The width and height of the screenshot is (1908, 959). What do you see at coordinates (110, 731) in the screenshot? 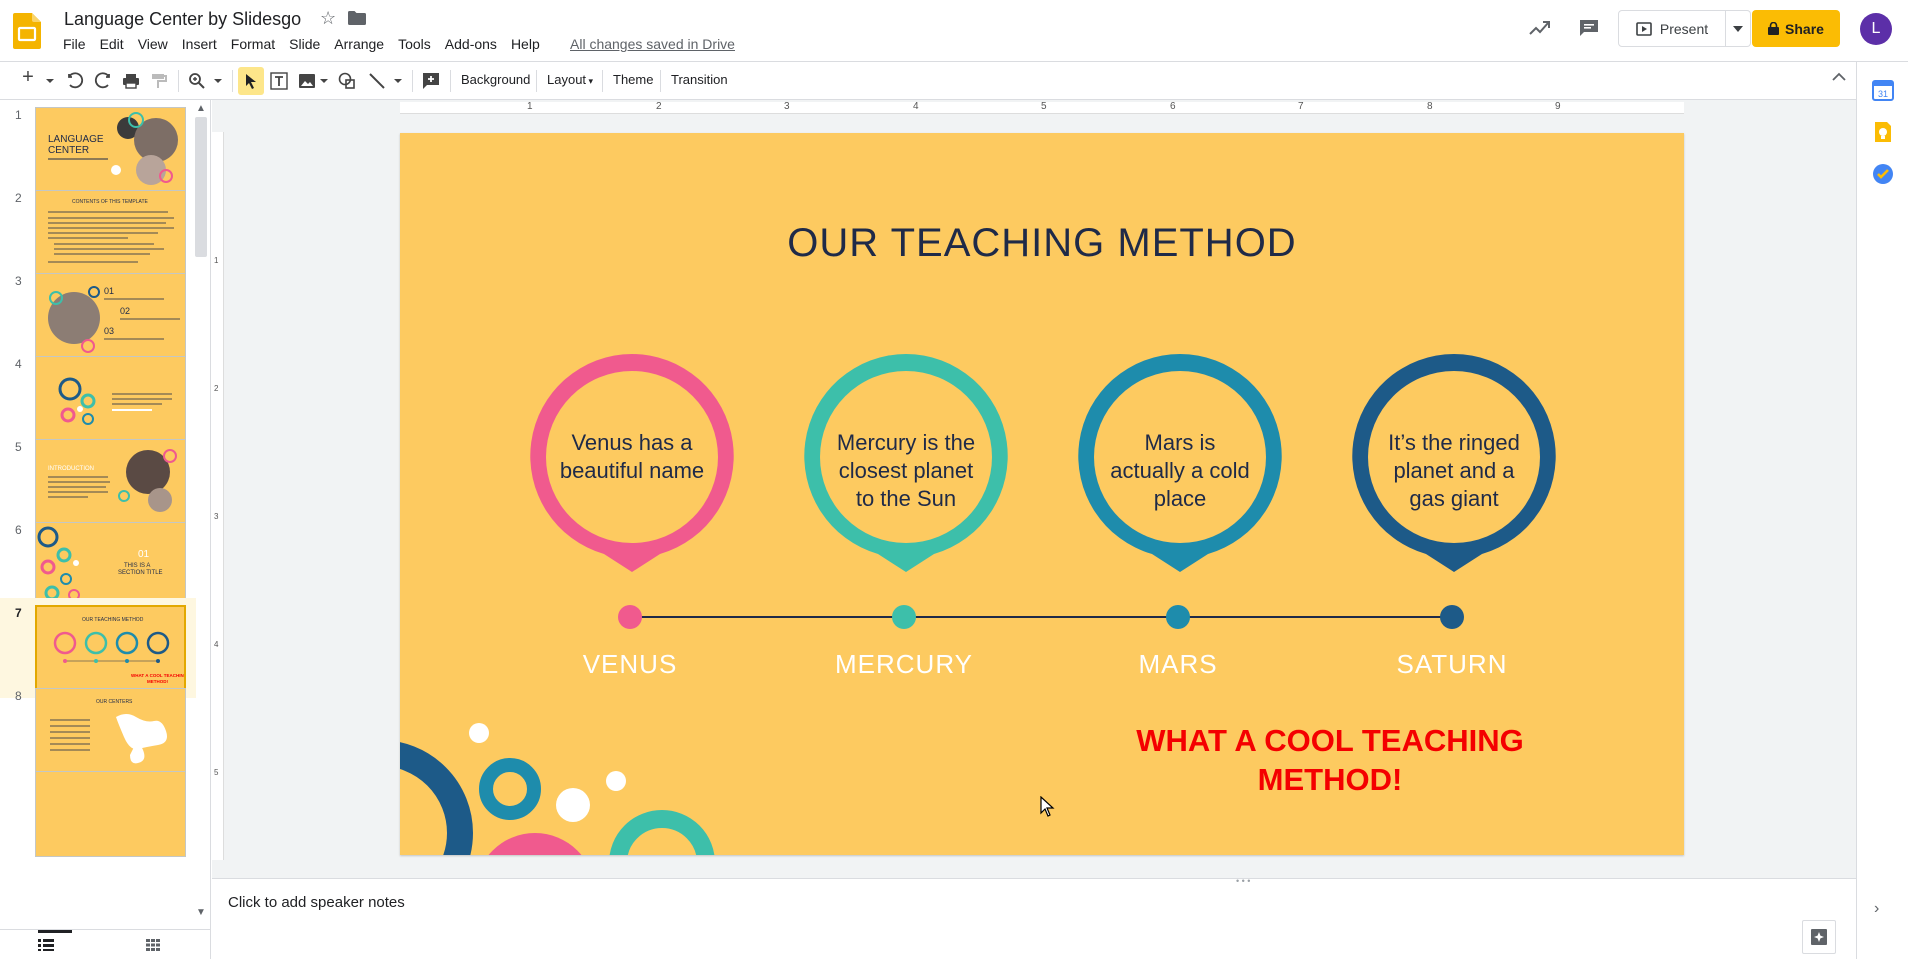
I see `slide-thumbnail: OUR CENTERS` at bounding box center [110, 731].